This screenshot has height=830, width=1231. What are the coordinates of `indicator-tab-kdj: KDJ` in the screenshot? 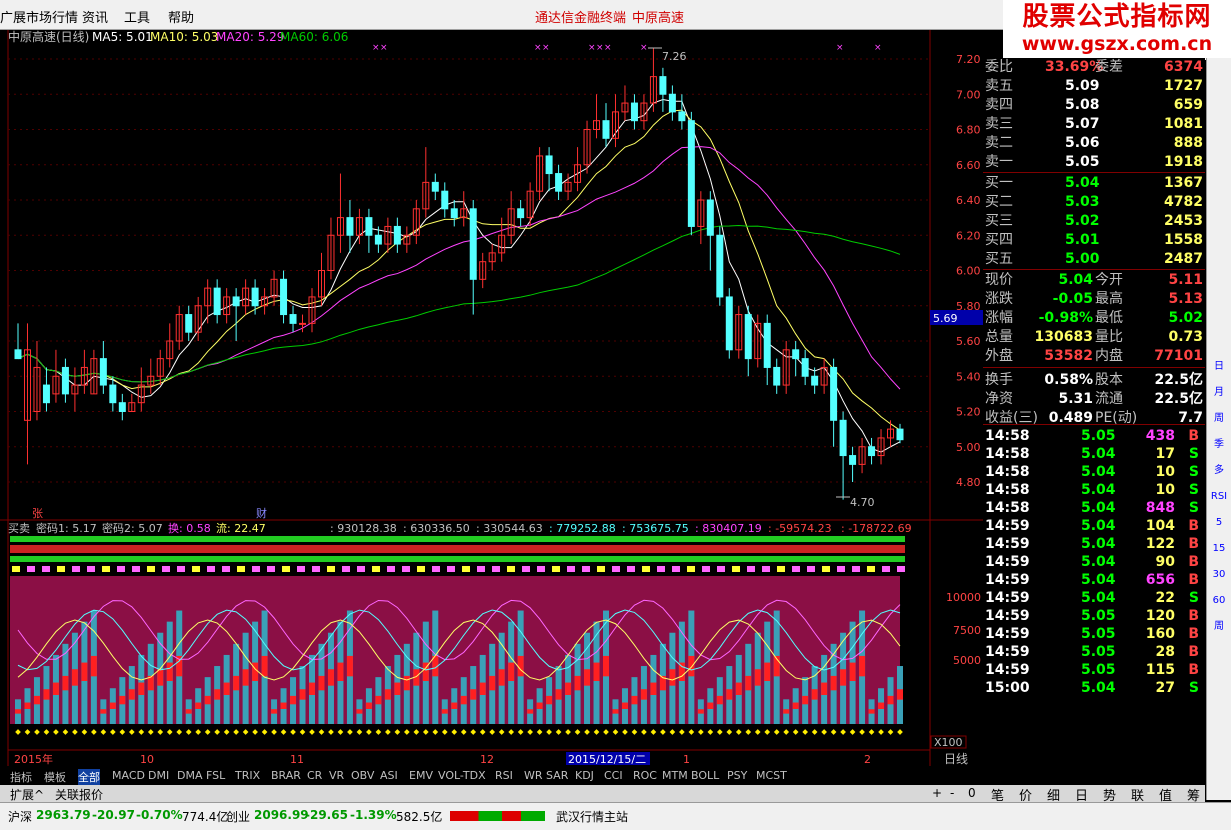 It's located at (584, 775).